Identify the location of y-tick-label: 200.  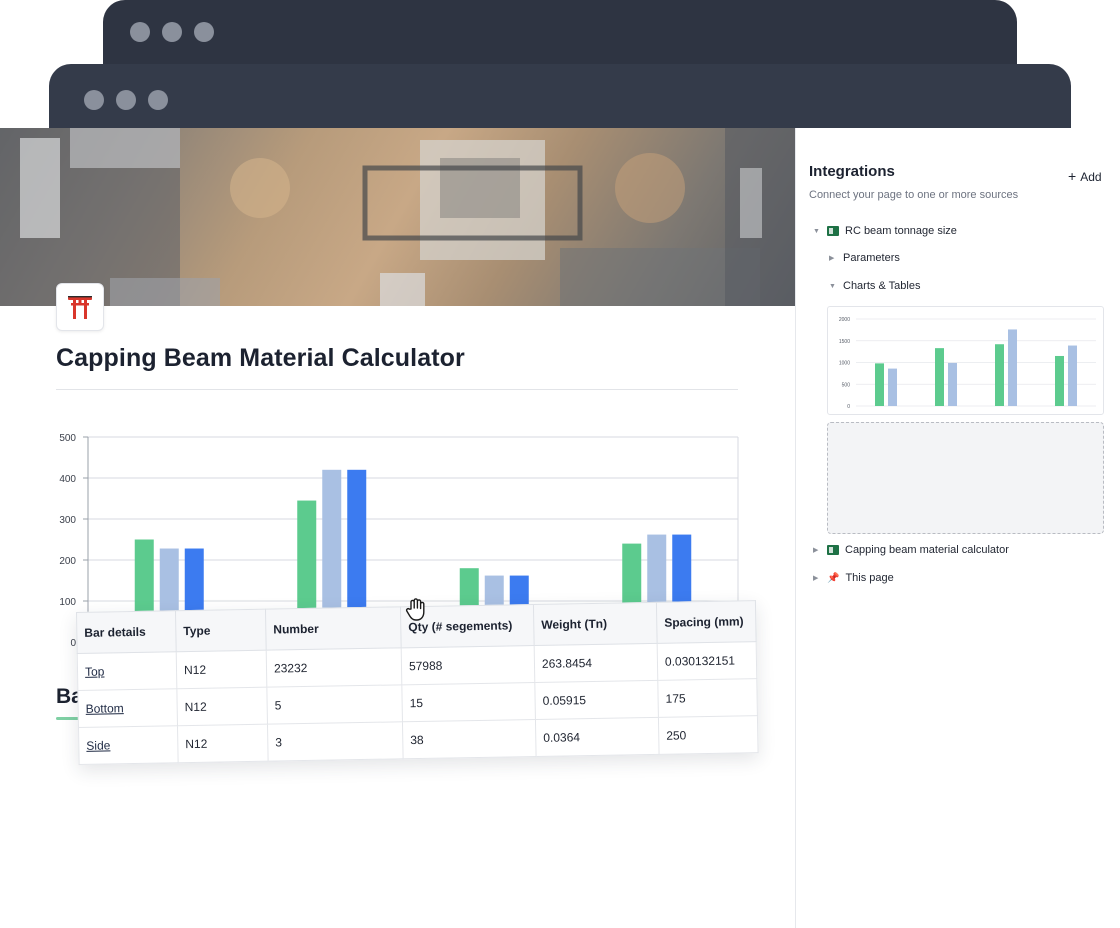
(67, 561).